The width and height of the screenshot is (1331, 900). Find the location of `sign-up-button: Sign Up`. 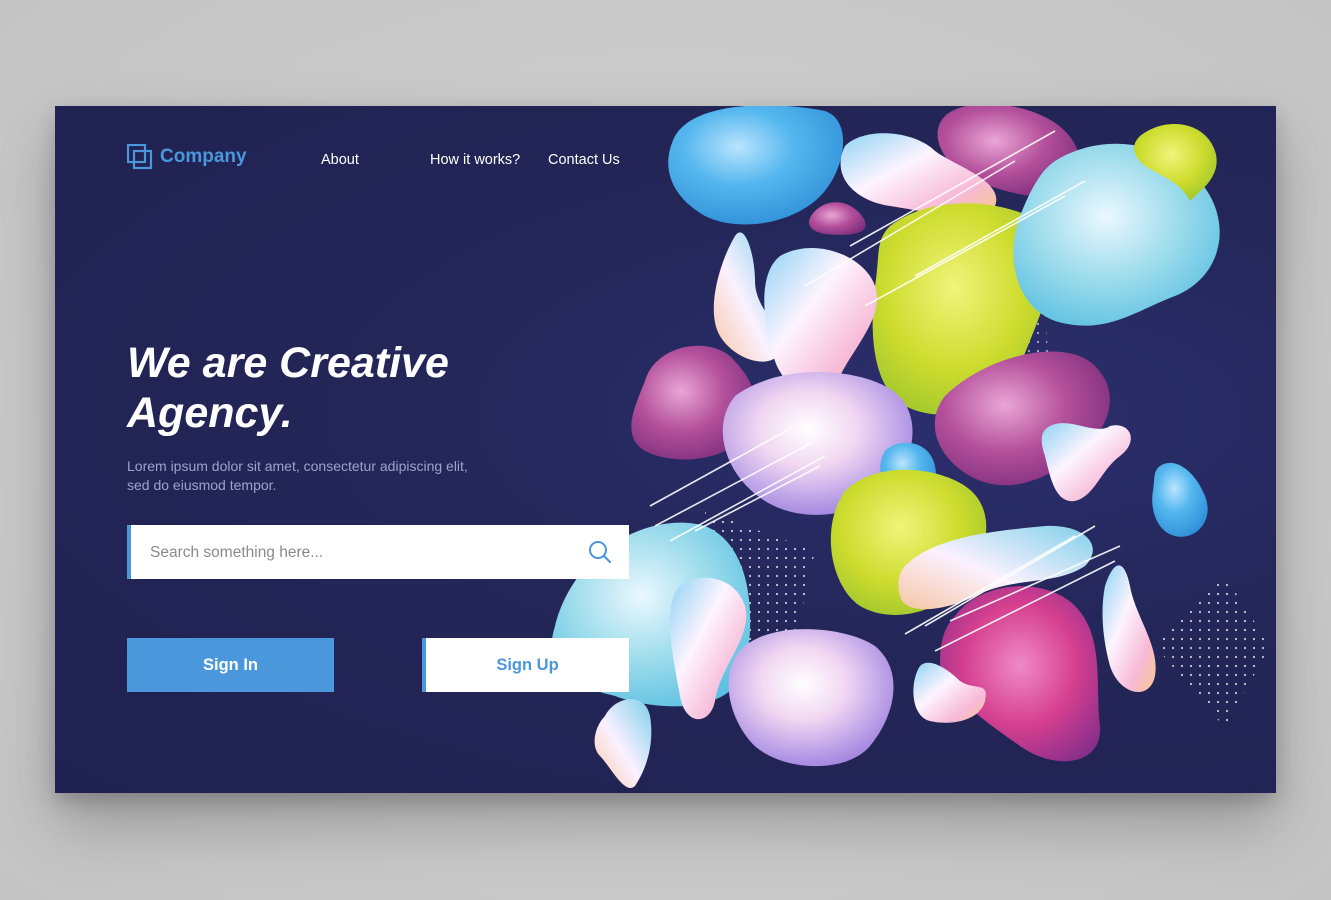

sign-up-button: Sign Up is located at coordinates (525, 665).